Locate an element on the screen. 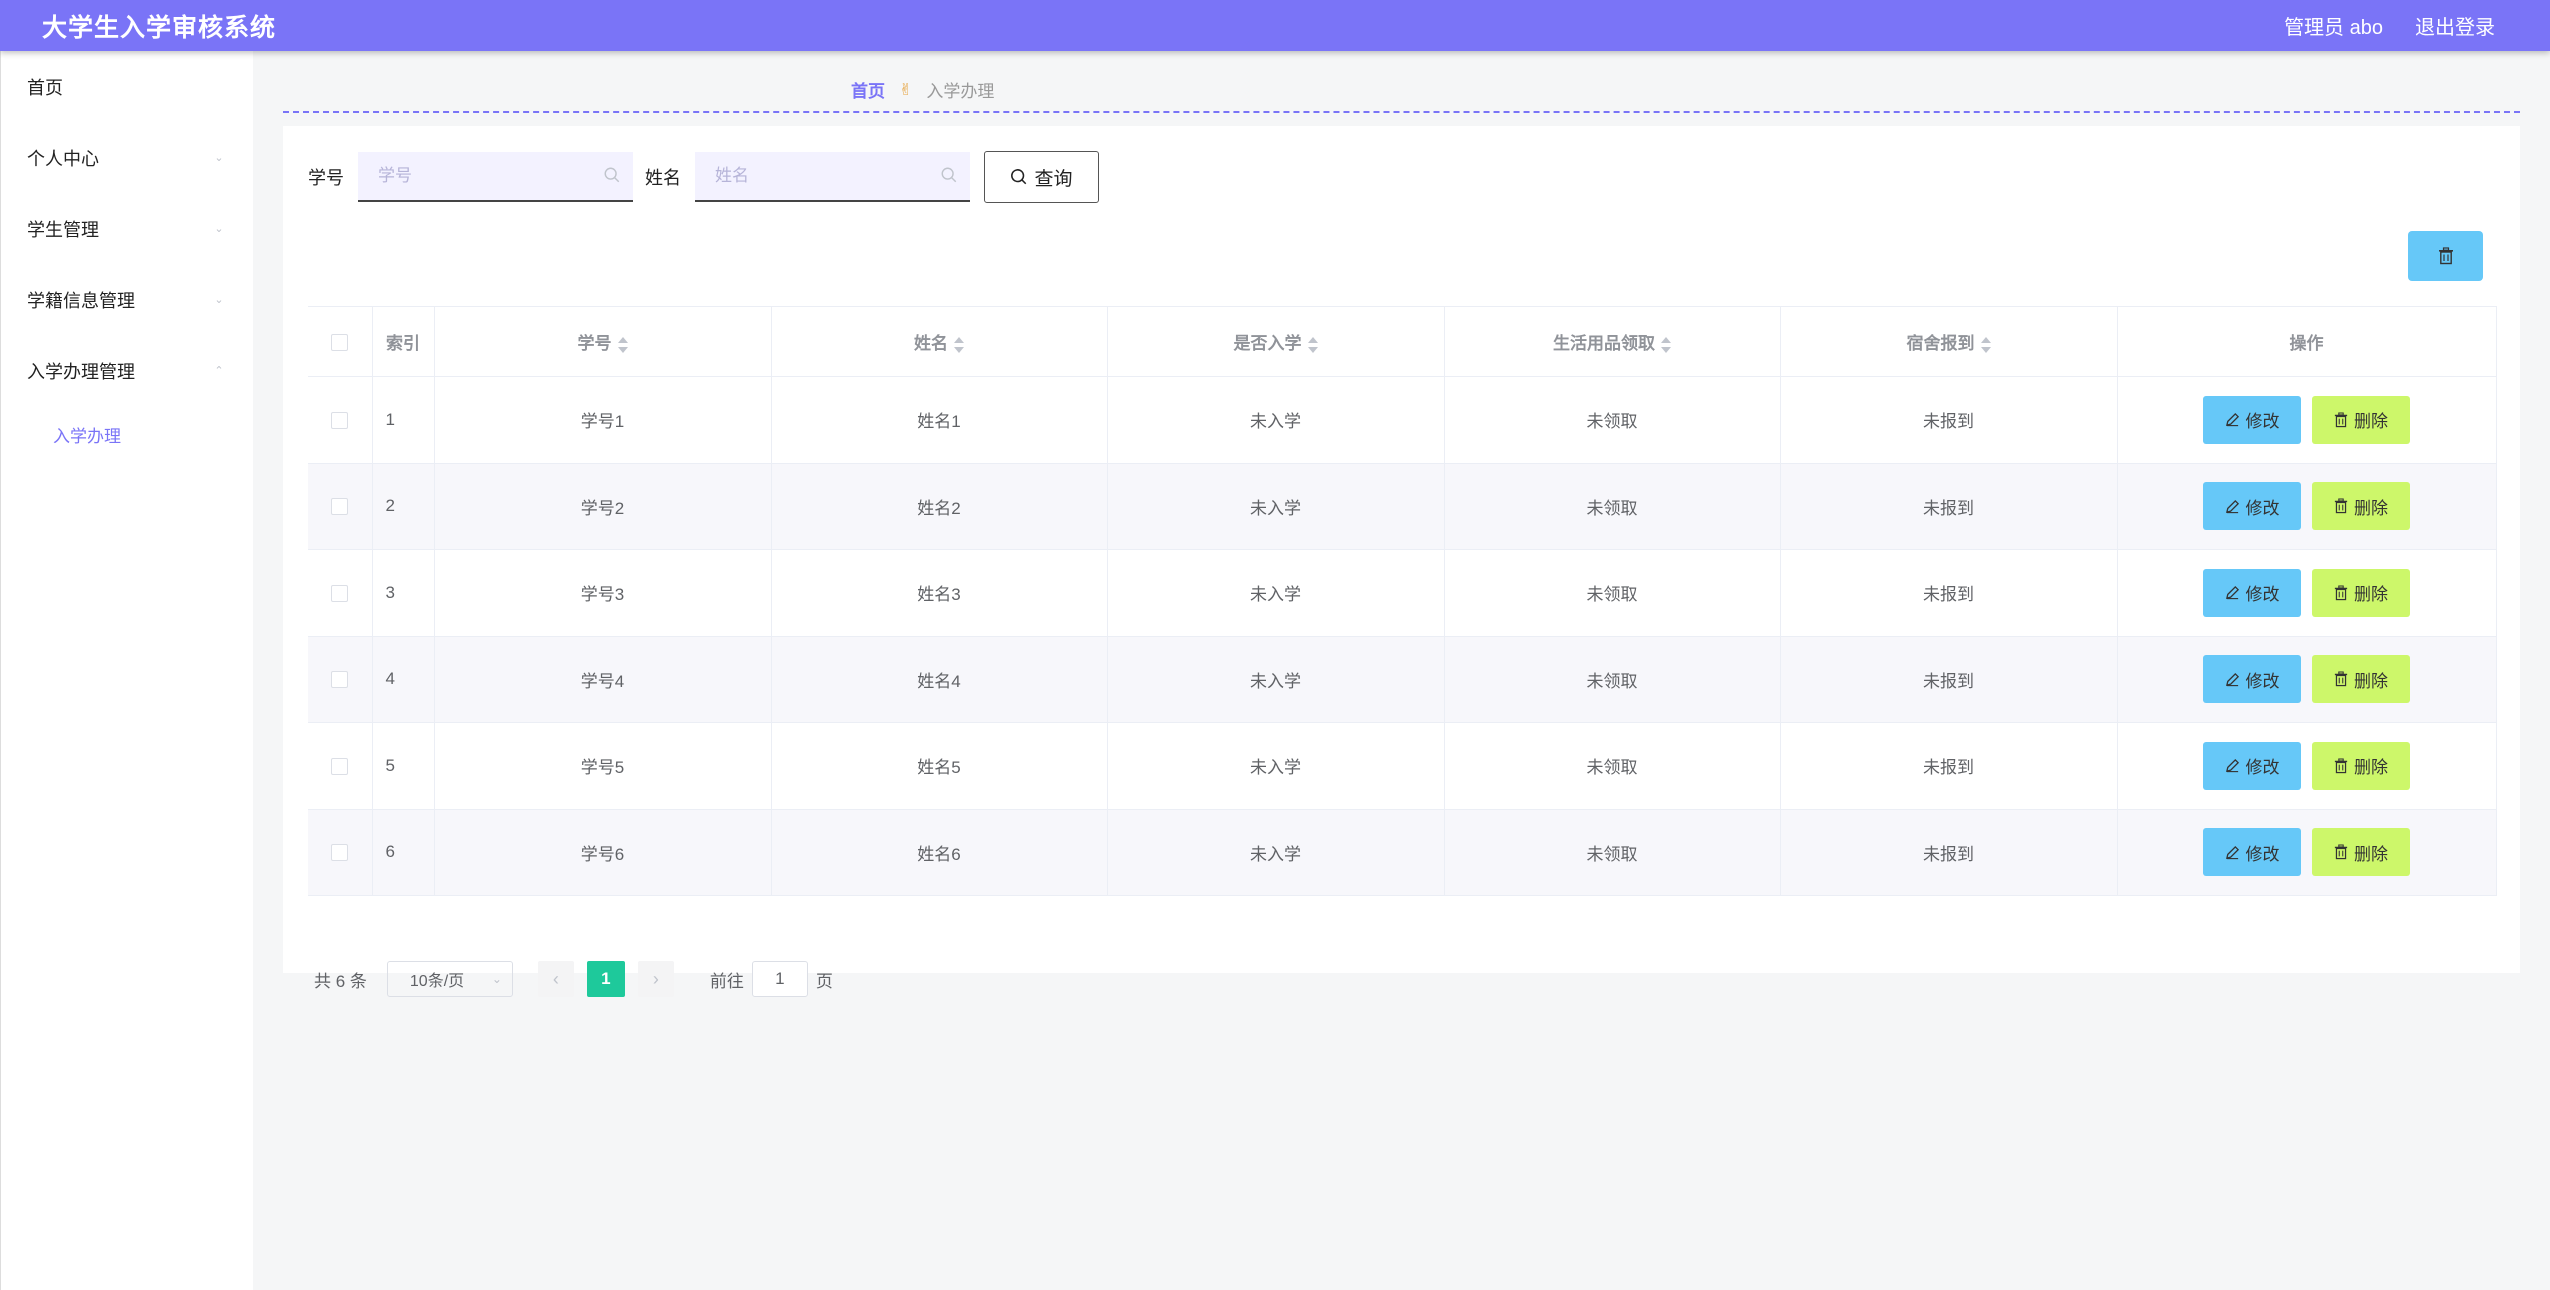 This screenshot has height=1290, width=2550. total-count: 共 6 条 is located at coordinates (340, 981).